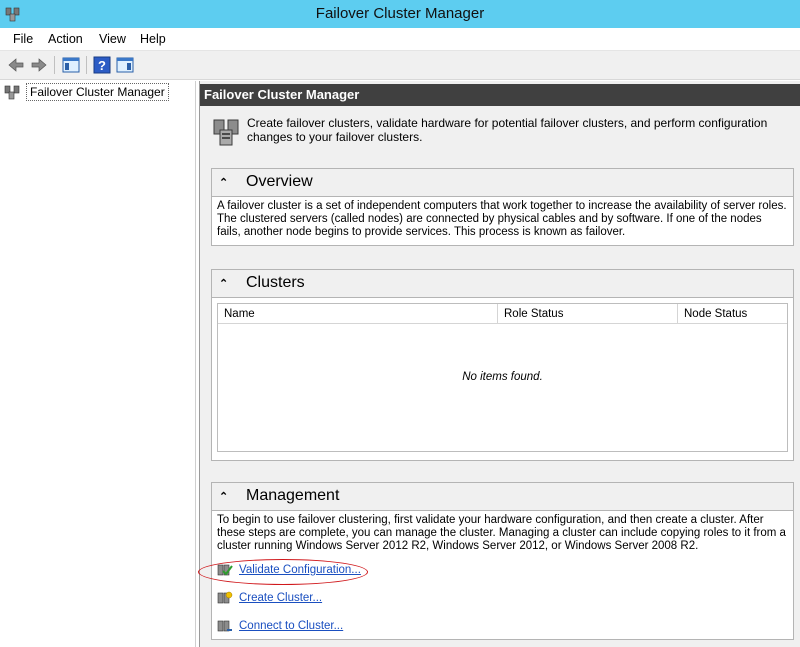  What do you see at coordinates (225, 597) in the screenshot?
I see `create-cluster-icon` at bounding box center [225, 597].